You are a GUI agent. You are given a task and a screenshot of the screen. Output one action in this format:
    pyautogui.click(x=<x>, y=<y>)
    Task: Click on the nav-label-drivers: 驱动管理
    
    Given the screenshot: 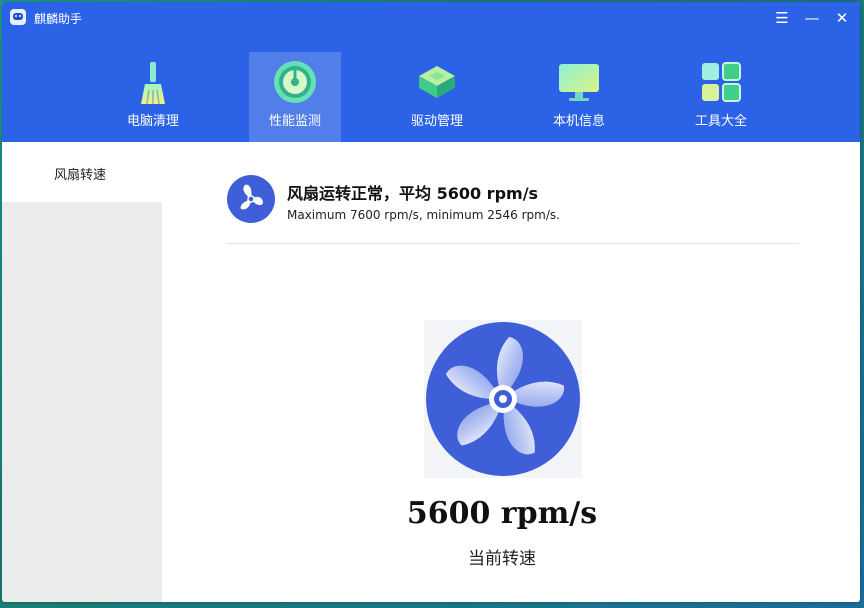 What is the action you would take?
    pyautogui.click(x=436, y=121)
    